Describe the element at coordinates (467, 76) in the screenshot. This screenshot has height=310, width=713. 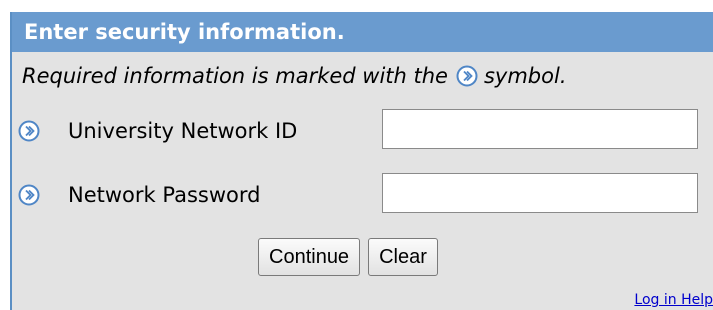
I see `chevron-circle-right-icon` at that location.